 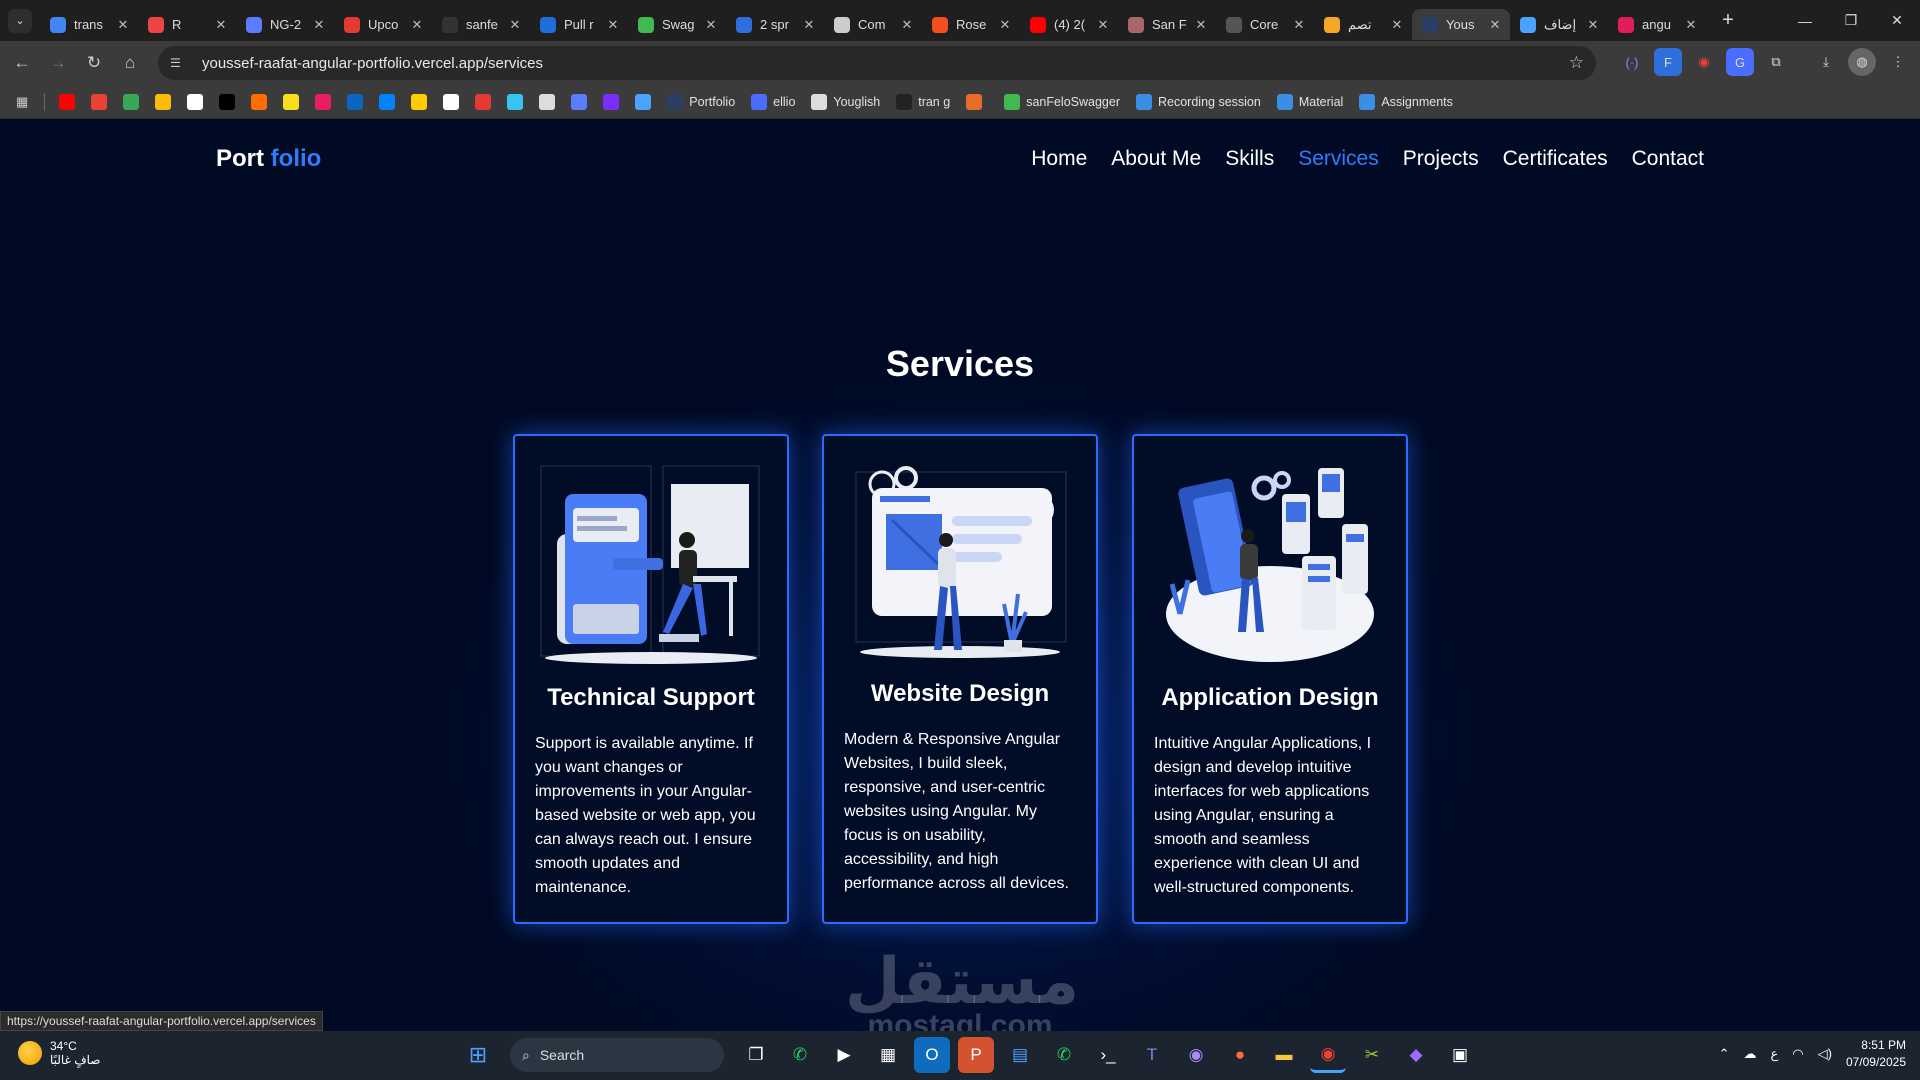 I want to click on nav-link-home: Home, so click(x=1059, y=159).